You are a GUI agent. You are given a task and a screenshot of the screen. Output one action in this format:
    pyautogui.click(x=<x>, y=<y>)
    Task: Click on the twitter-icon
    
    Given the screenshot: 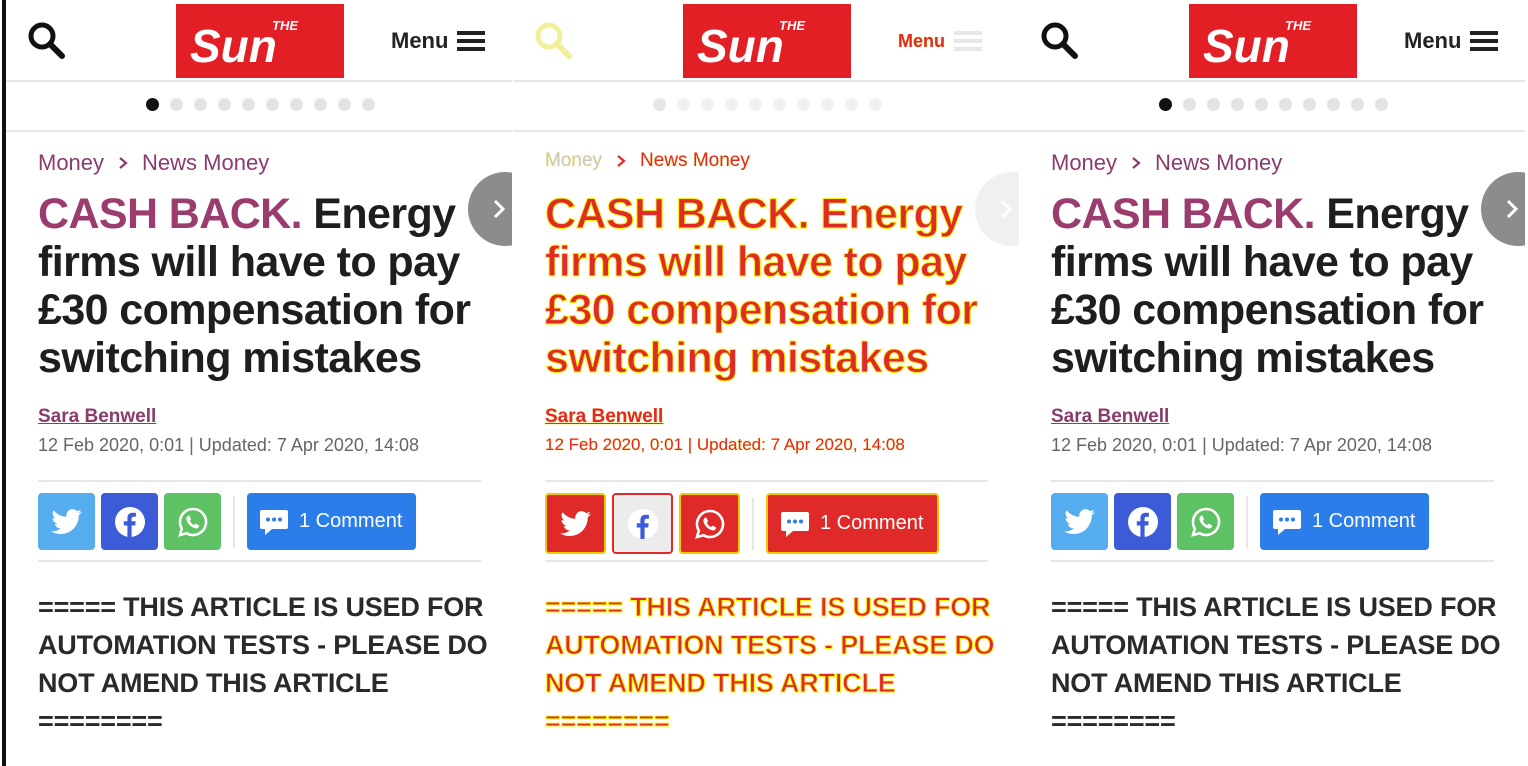 What is the action you would take?
    pyautogui.click(x=66, y=521)
    